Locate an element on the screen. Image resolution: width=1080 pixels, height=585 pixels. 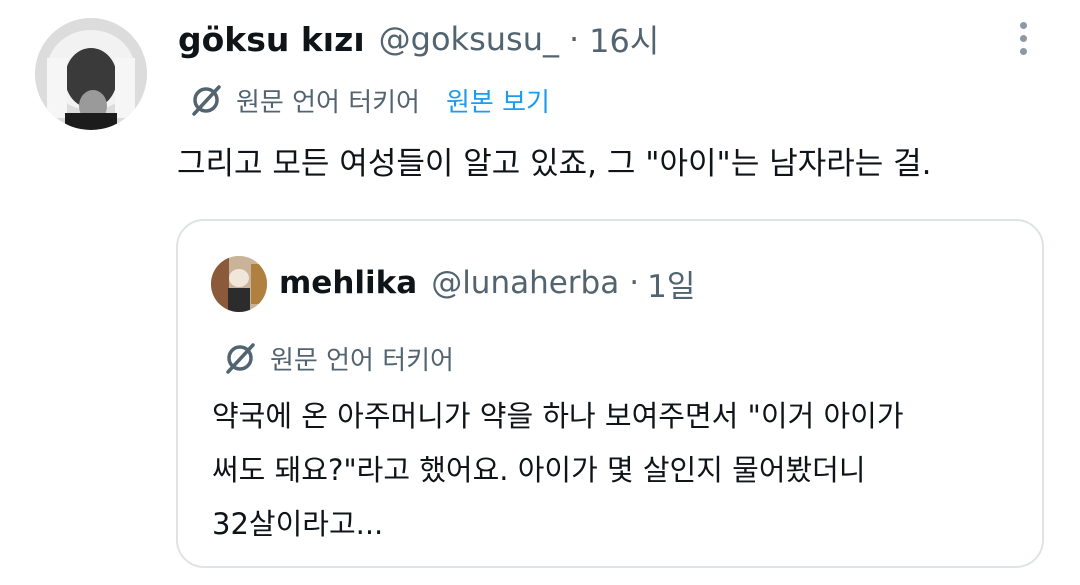
author-handle: @goksusu_ is located at coordinates (469, 39).